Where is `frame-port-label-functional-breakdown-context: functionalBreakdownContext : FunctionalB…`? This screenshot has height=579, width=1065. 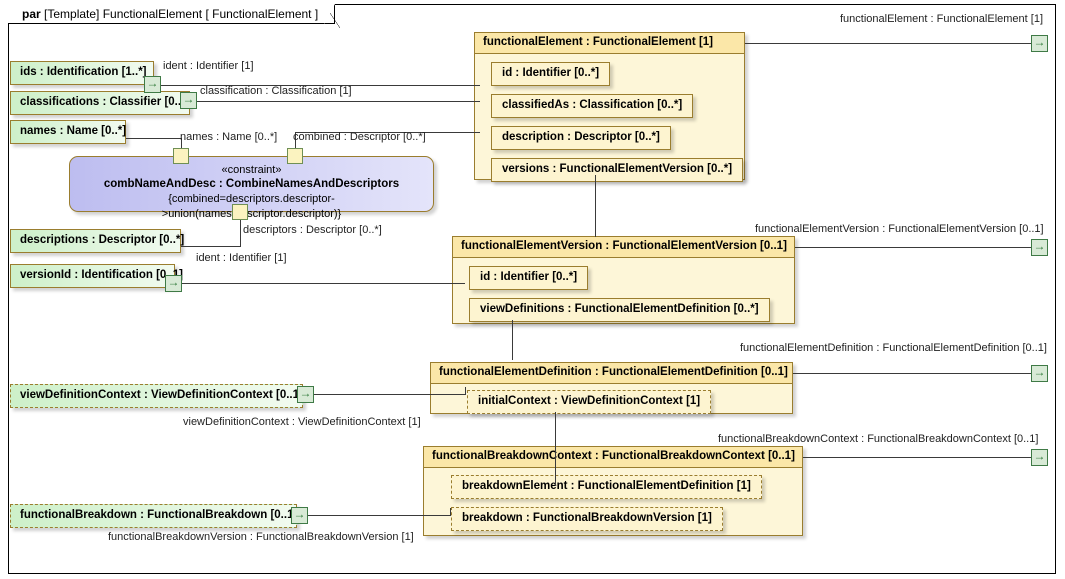 frame-port-label-functional-breakdown-context: functionalBreakdownContext : FunctionalB… is located at coordinates (878, 439).